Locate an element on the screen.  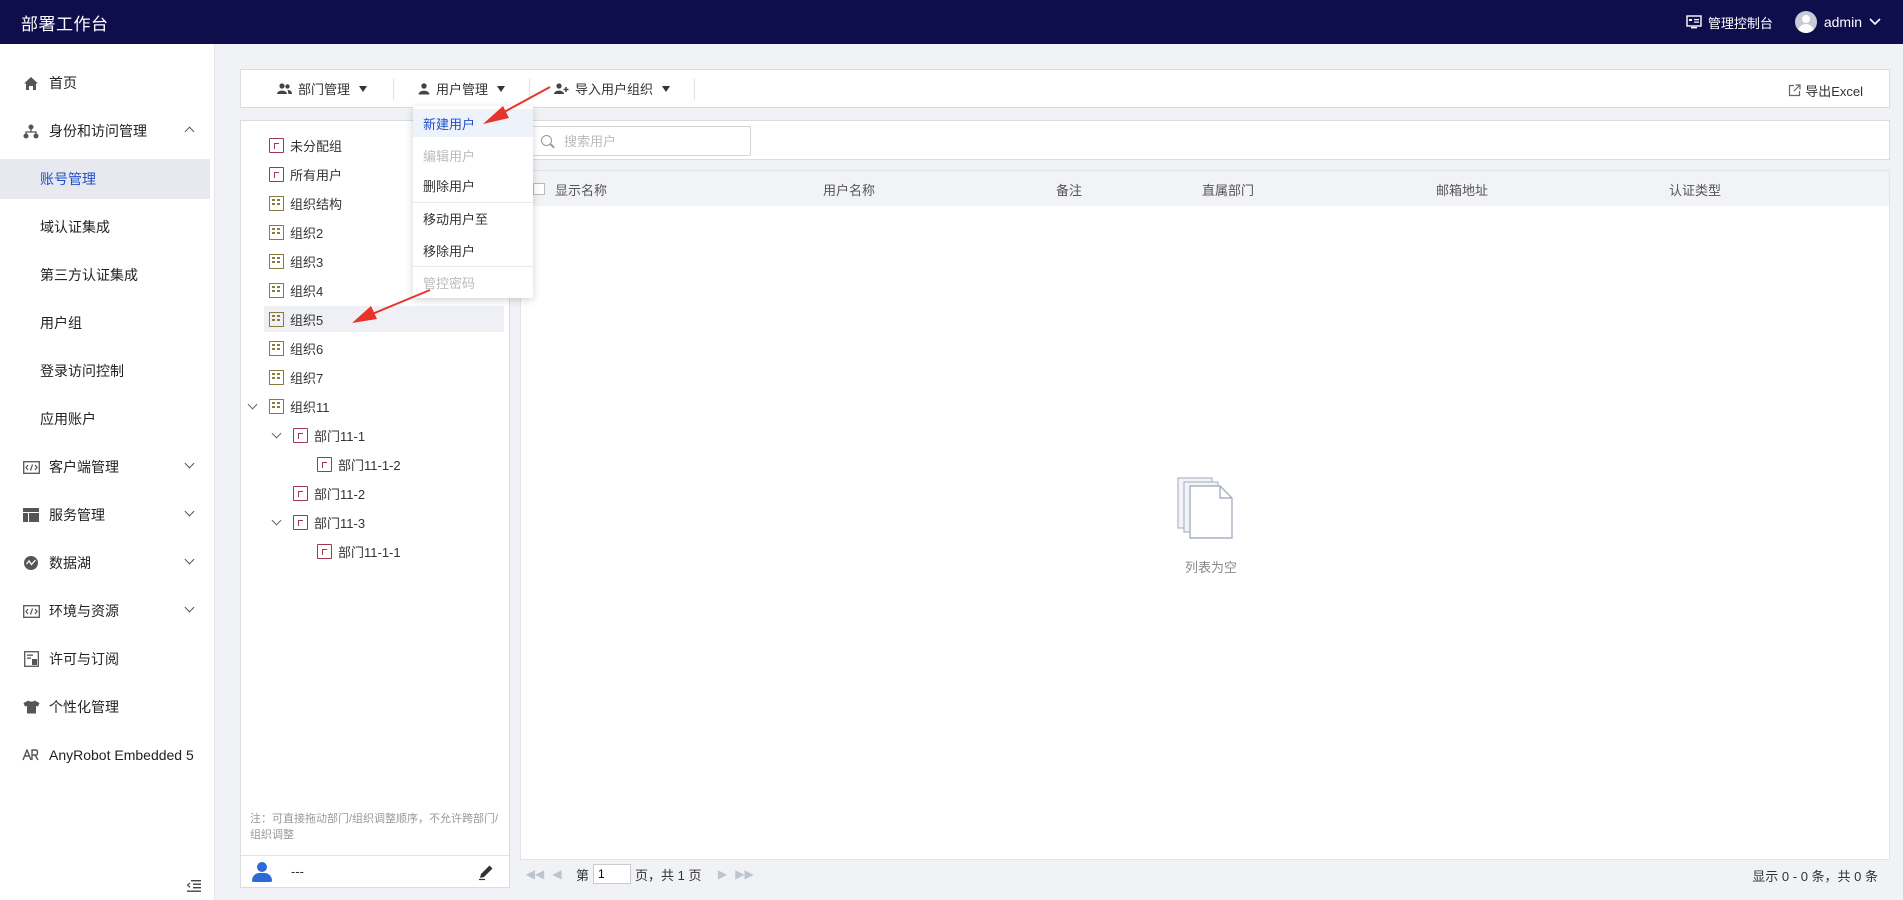
pencil-icon is located at coordinates (486, 872).